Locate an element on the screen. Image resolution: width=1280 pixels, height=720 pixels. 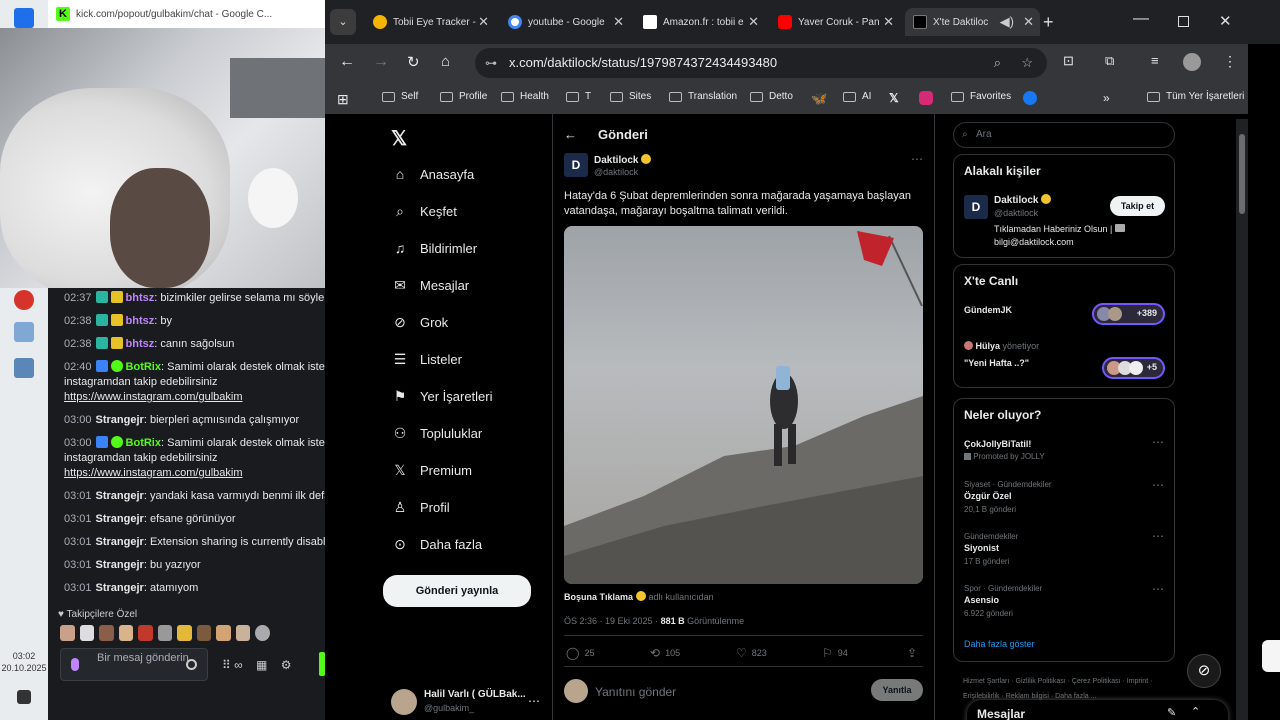
tab-amazon: Amazon.fr : tobii e ✕ is located at coordinates (700, 22).